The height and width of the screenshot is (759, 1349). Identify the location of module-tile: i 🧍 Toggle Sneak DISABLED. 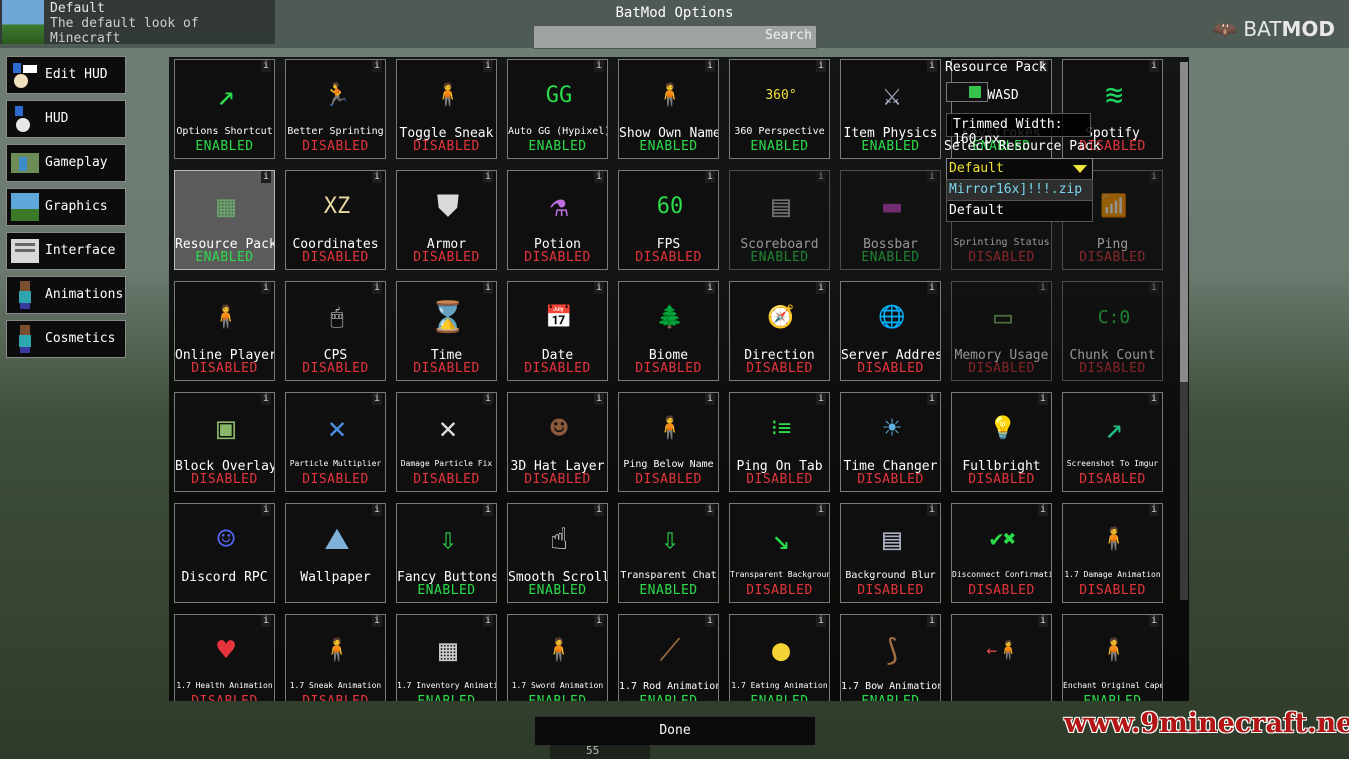
(446, 109).